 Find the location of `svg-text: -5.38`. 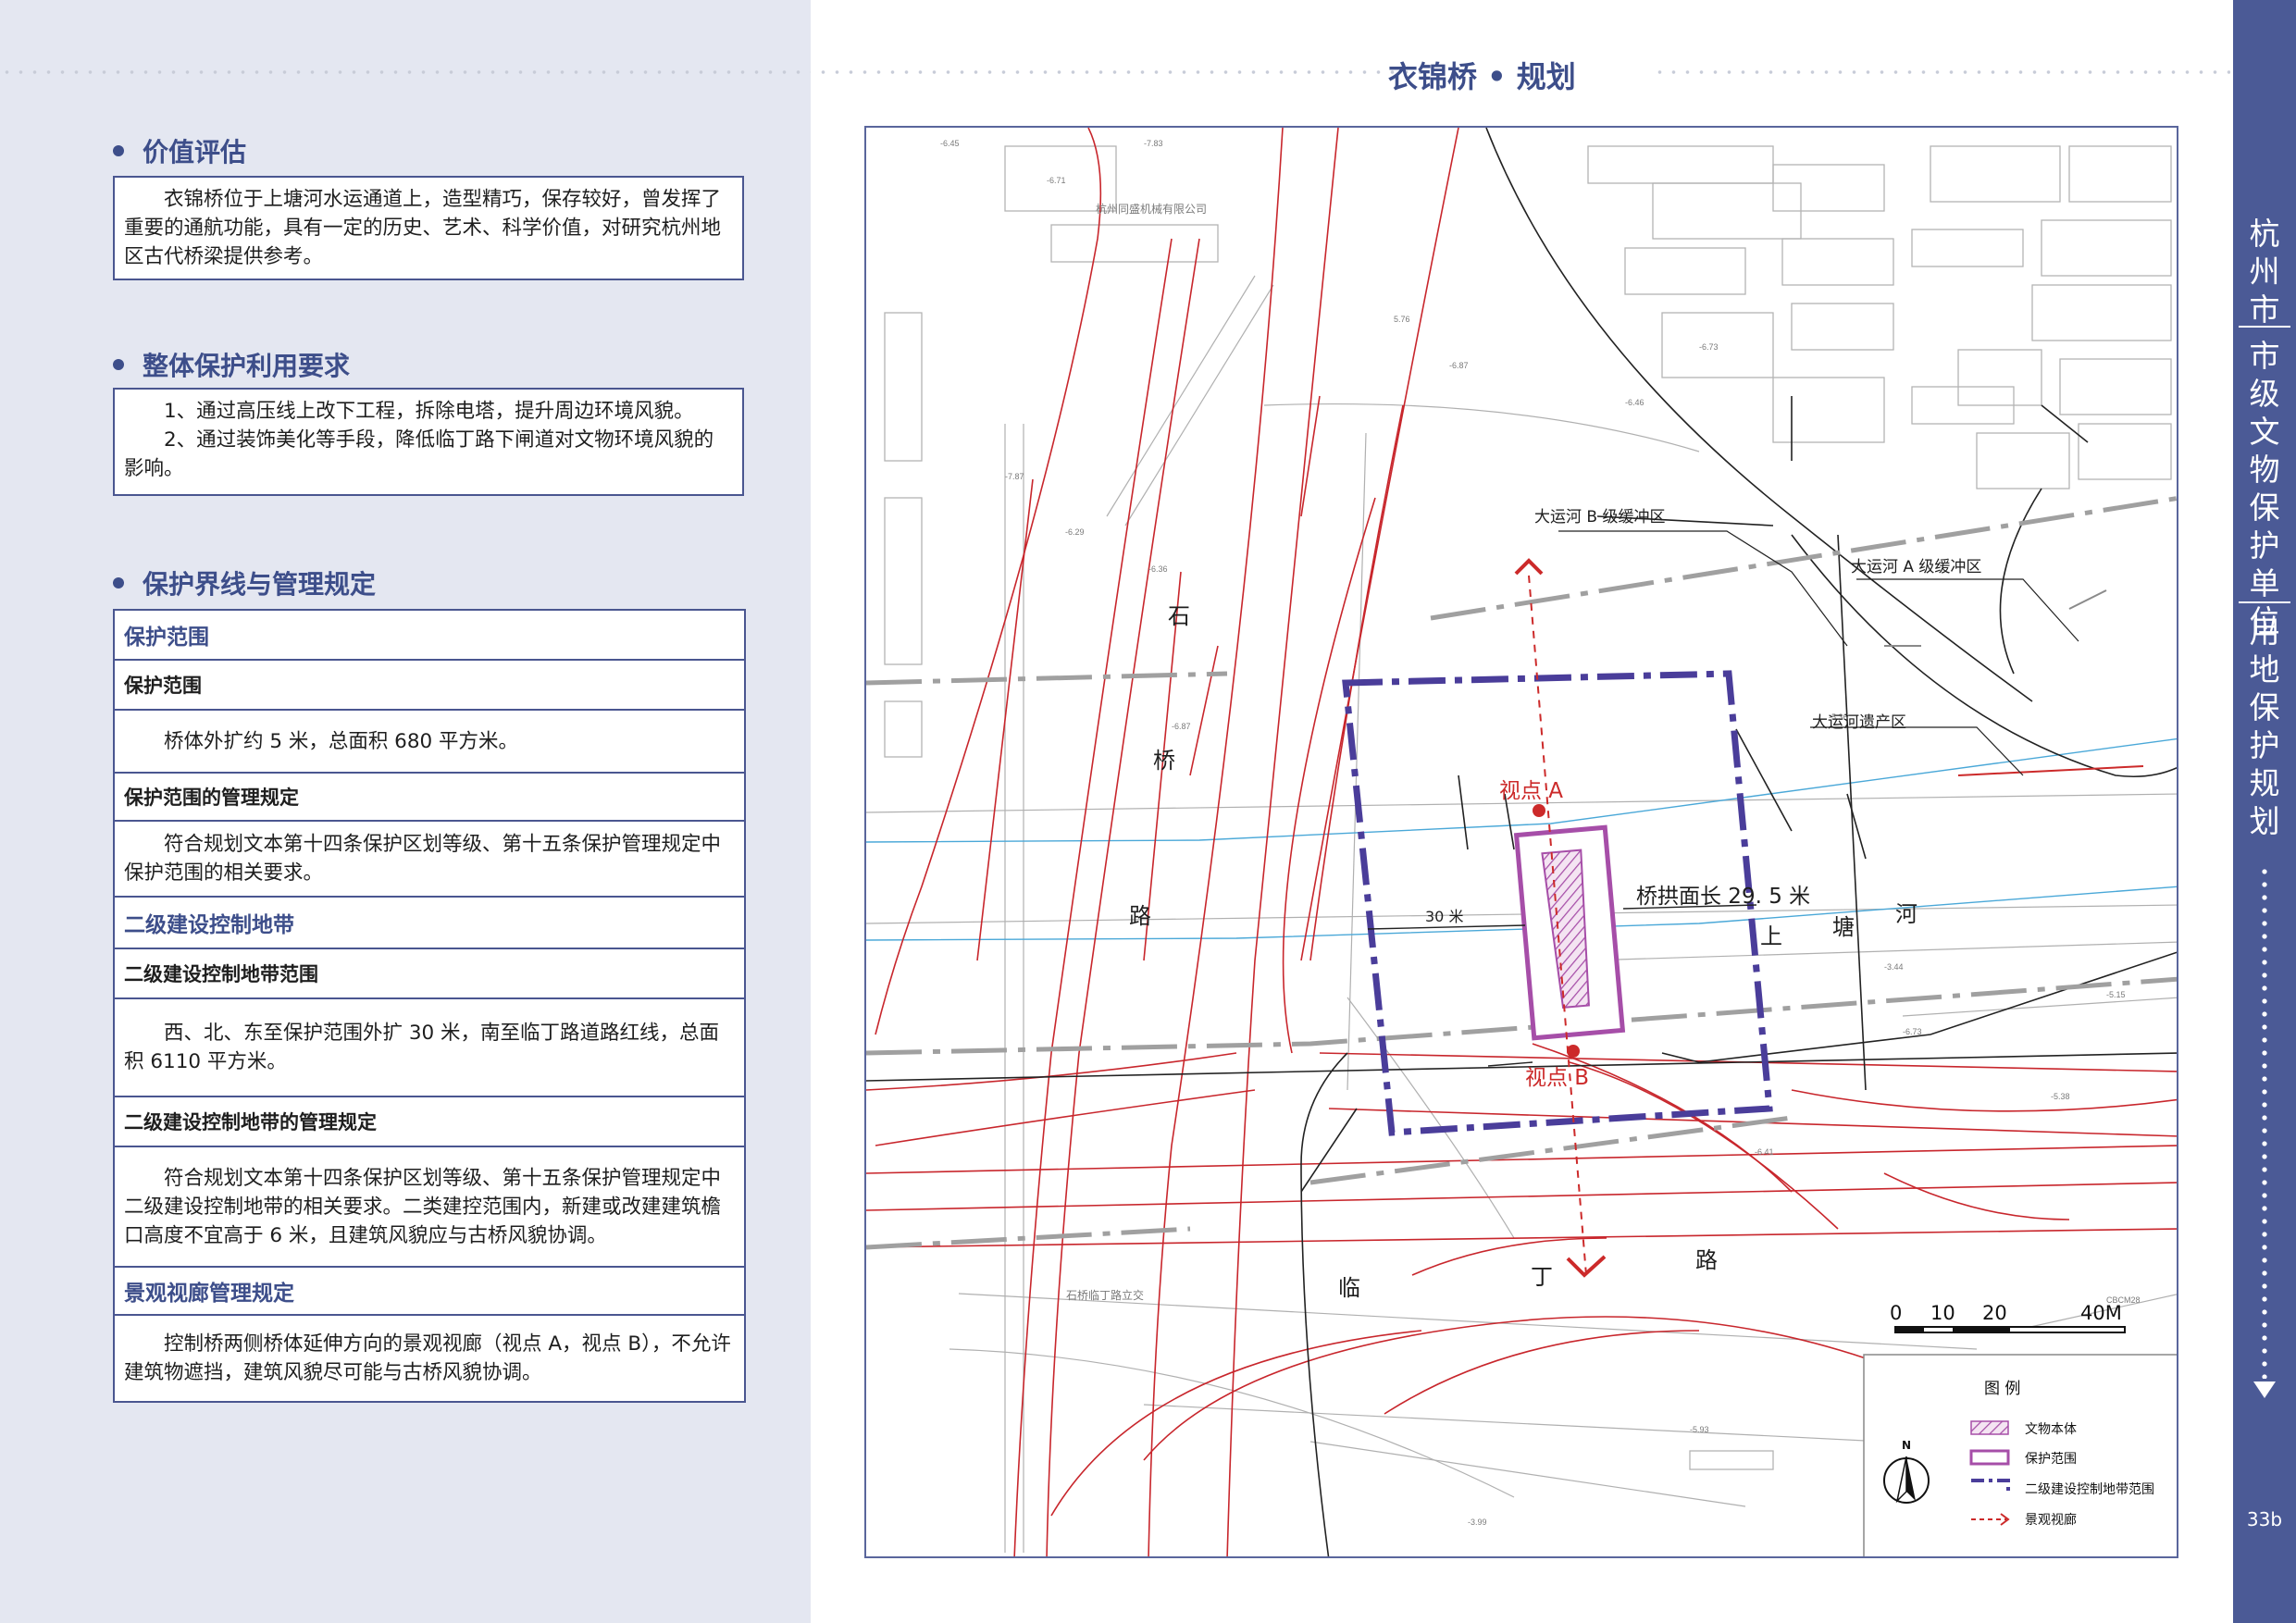

svg-text: -5.38 is located at coordinates (2060, 1096).